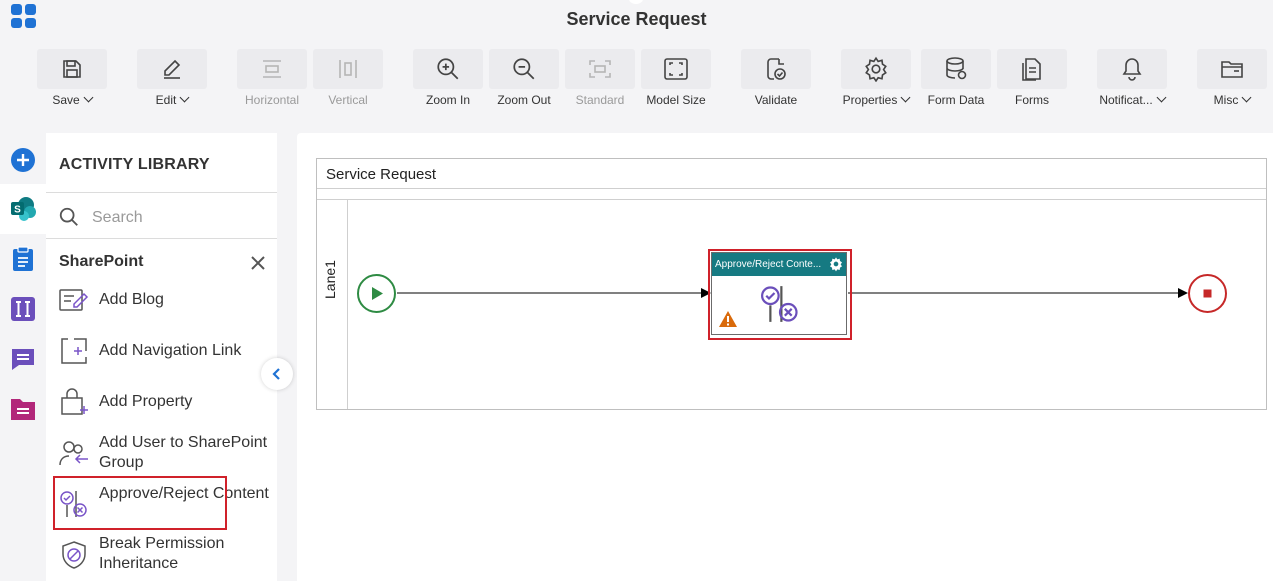 The image size is (1273, 581). Describe the element at coordinates (792, 293) in the screenshot. I see `flow-connectors` at that location.